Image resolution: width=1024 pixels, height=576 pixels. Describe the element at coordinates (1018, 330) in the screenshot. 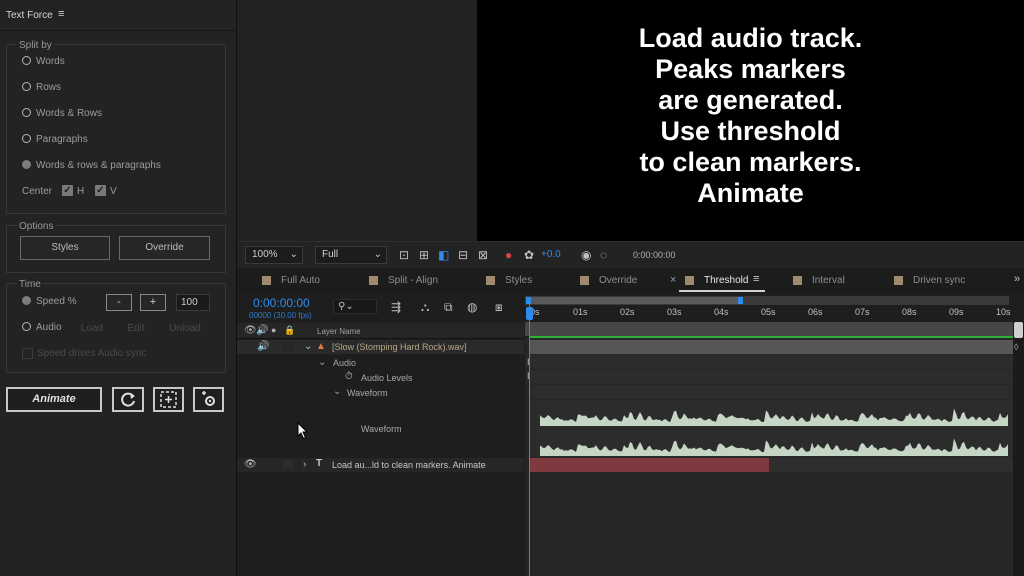

I see `scrollbar-thumb` at that location.